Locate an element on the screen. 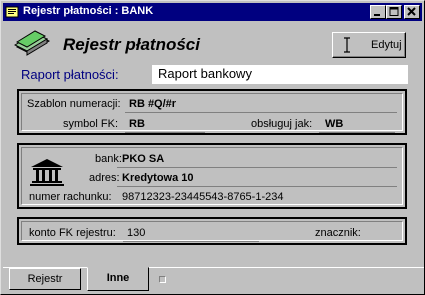  page-title: Rejestr płatności is located at coordinates (131, 44).